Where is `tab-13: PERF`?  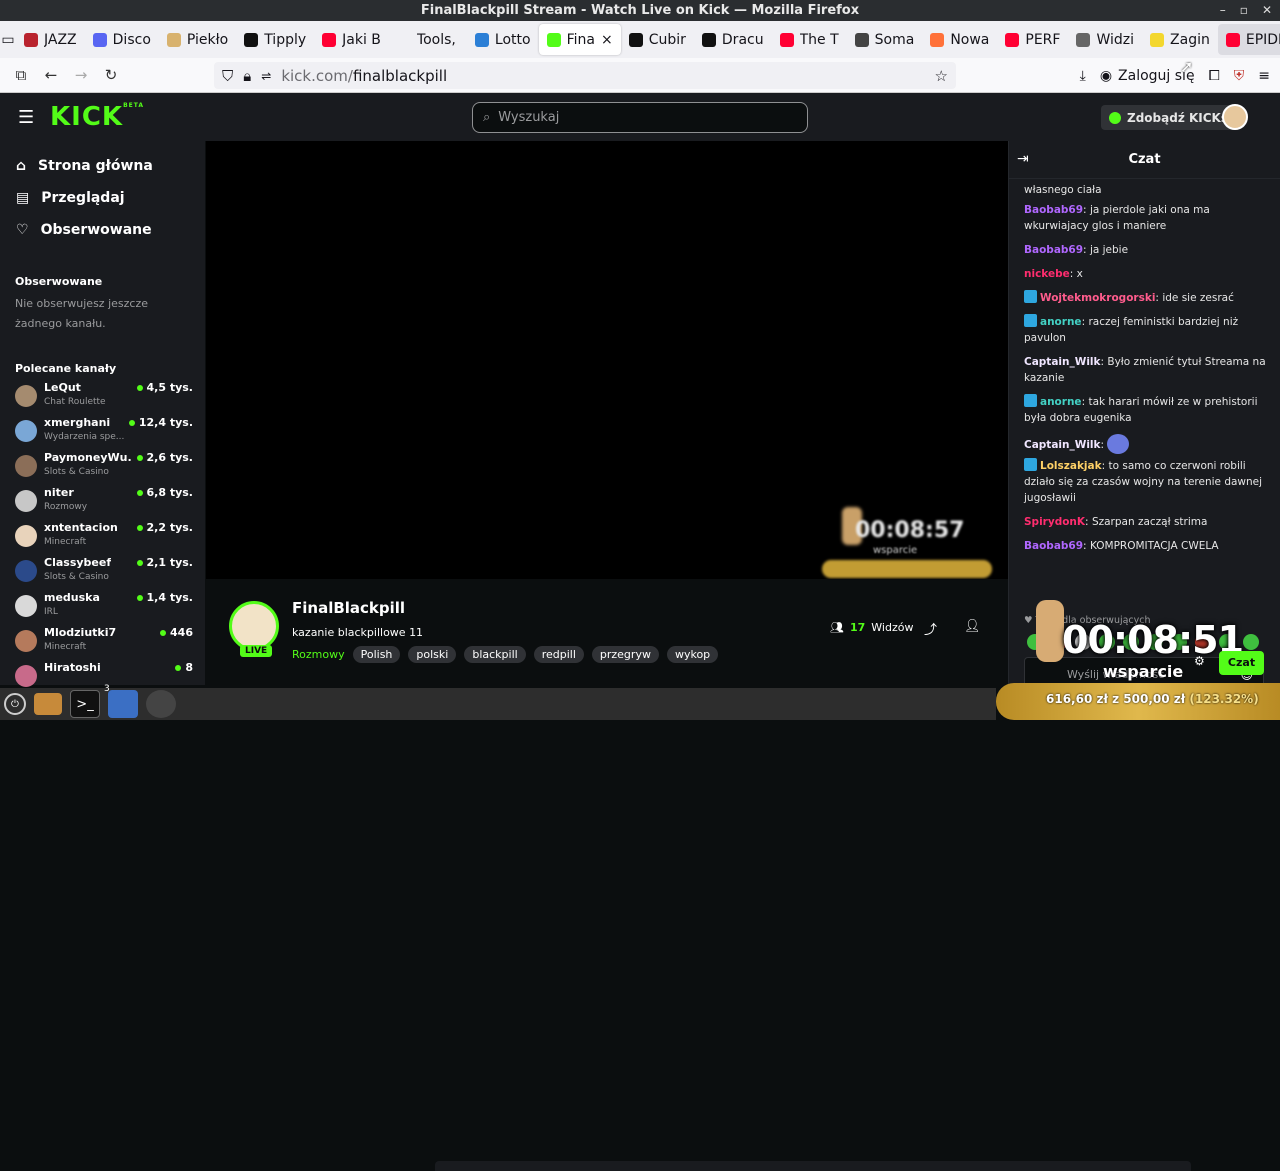 tab-13: PERF is located at coordinates (1032, 39).